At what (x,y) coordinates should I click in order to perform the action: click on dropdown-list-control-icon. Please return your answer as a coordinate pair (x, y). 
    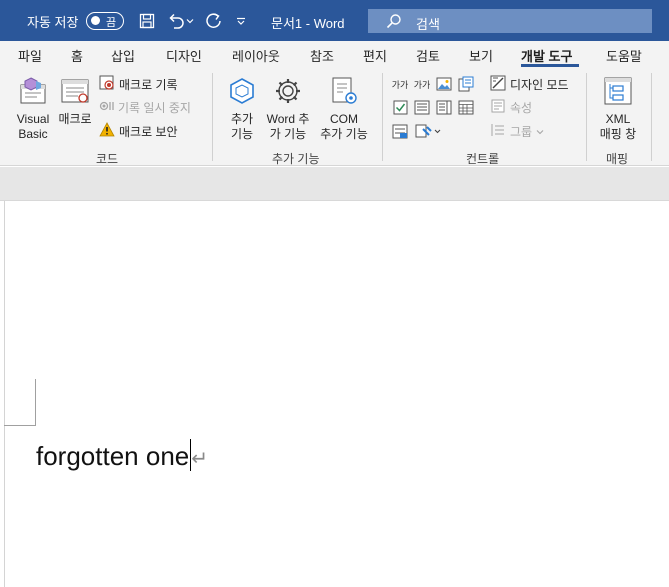
    Looking at the image, I should click on (444, 107).